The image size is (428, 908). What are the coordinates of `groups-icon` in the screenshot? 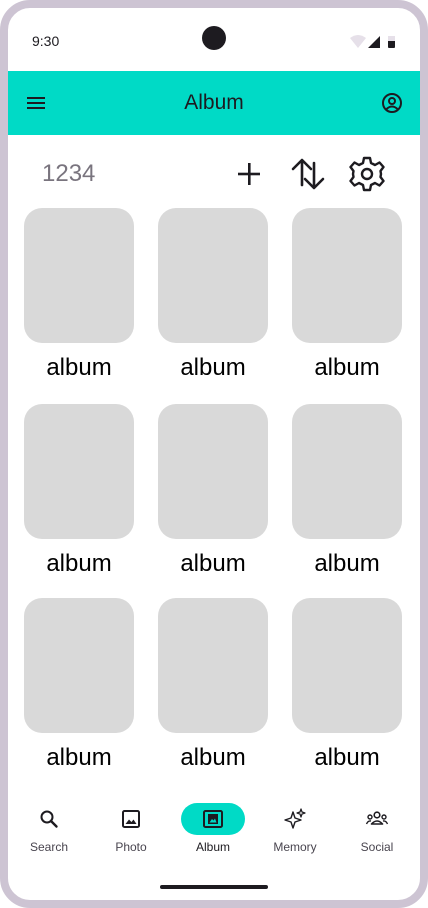 It's located at (377, 818).